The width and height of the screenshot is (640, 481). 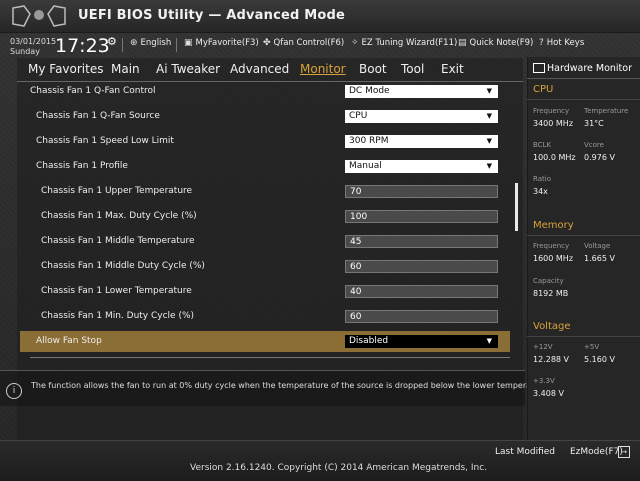 I want to click on tab-boot: Boot, so click(x=373, y=69).